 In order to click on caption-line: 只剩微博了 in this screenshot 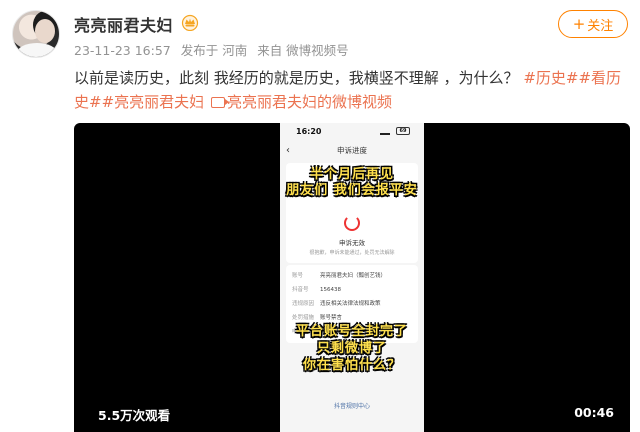, I will do `click(351, 348)`.